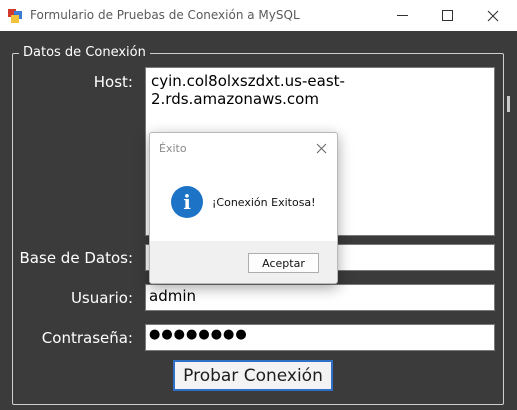 Image resolution: width=517 pixels, height=410 pixels. I want to click on scrollbar-thumb, so click(508, 104).